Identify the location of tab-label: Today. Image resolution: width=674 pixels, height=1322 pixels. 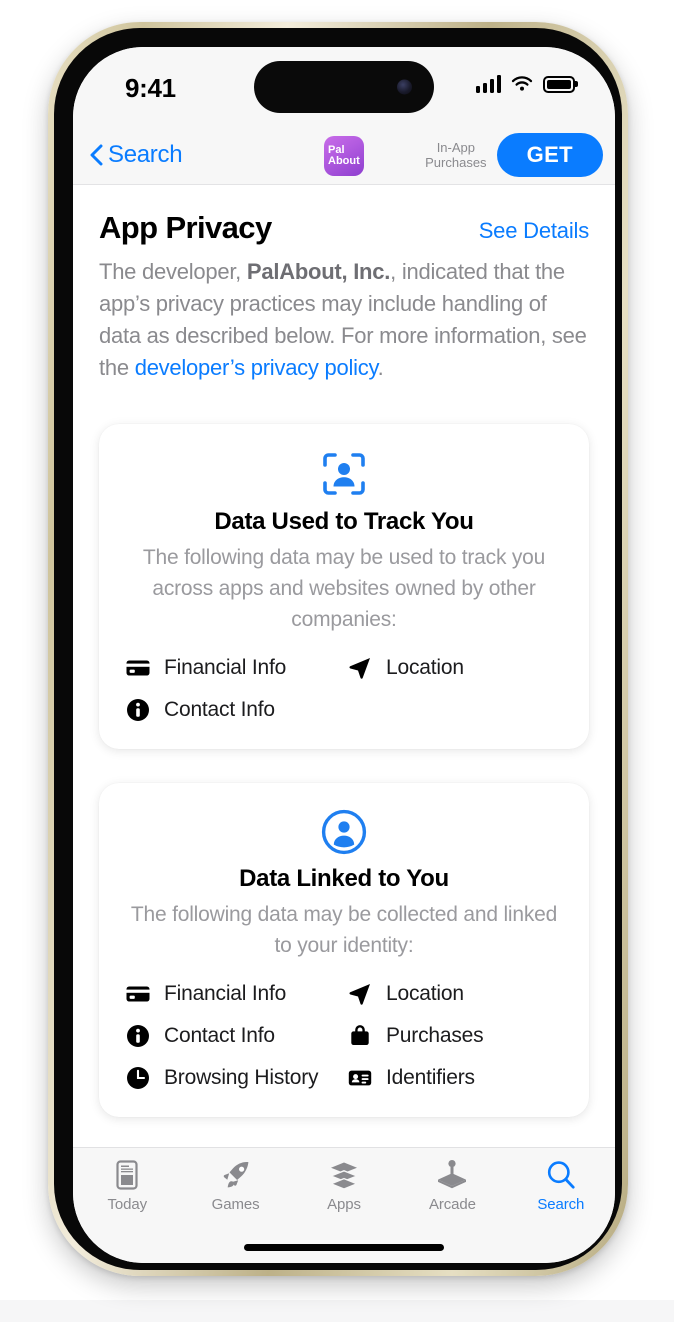
(127, 1204).